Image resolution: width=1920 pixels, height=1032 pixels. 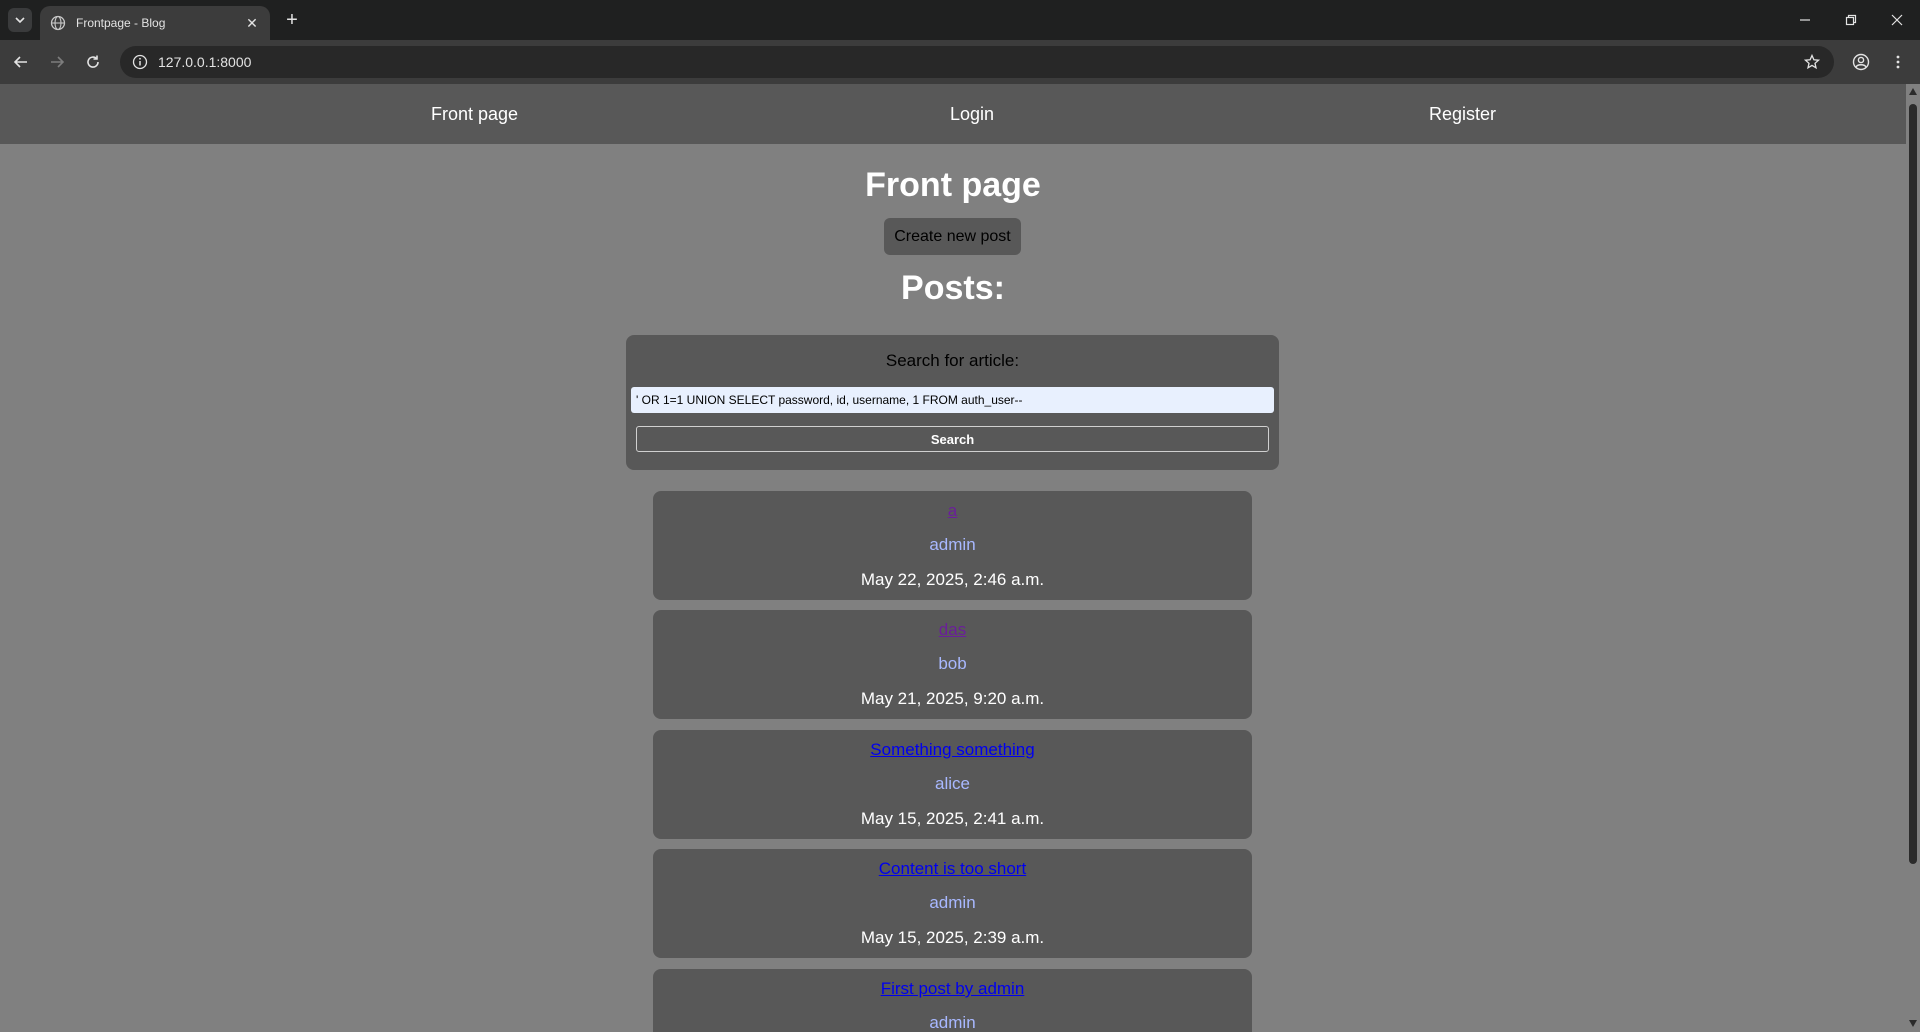 I want to click on reload-icon, so click(x=93, y=61).